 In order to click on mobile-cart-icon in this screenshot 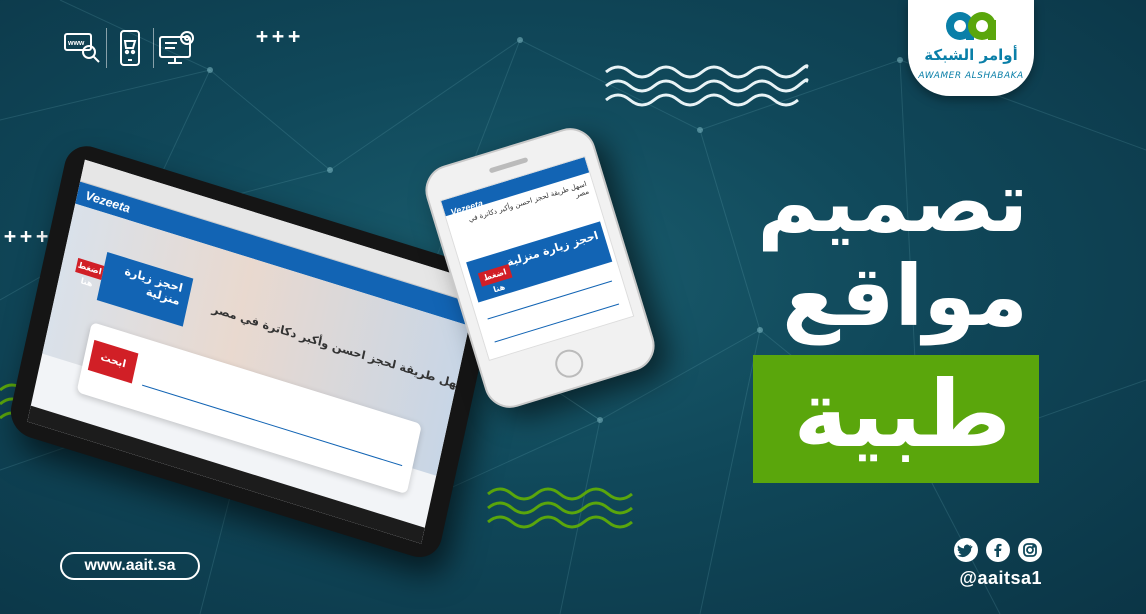, I will do `click(130, 48)`.